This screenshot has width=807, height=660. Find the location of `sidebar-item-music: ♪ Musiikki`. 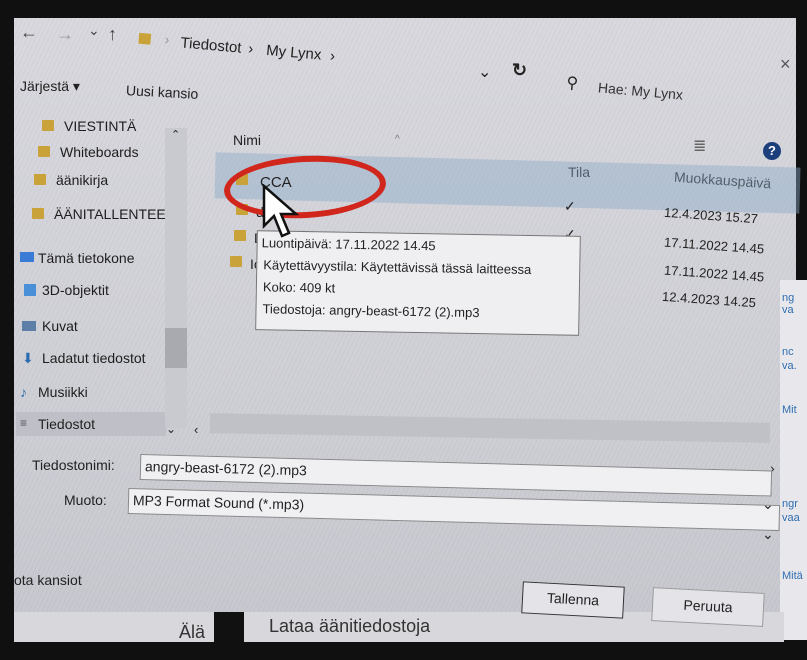

sidebar-item-music: ♪ Musiikki is located at coordinates (54, 392).